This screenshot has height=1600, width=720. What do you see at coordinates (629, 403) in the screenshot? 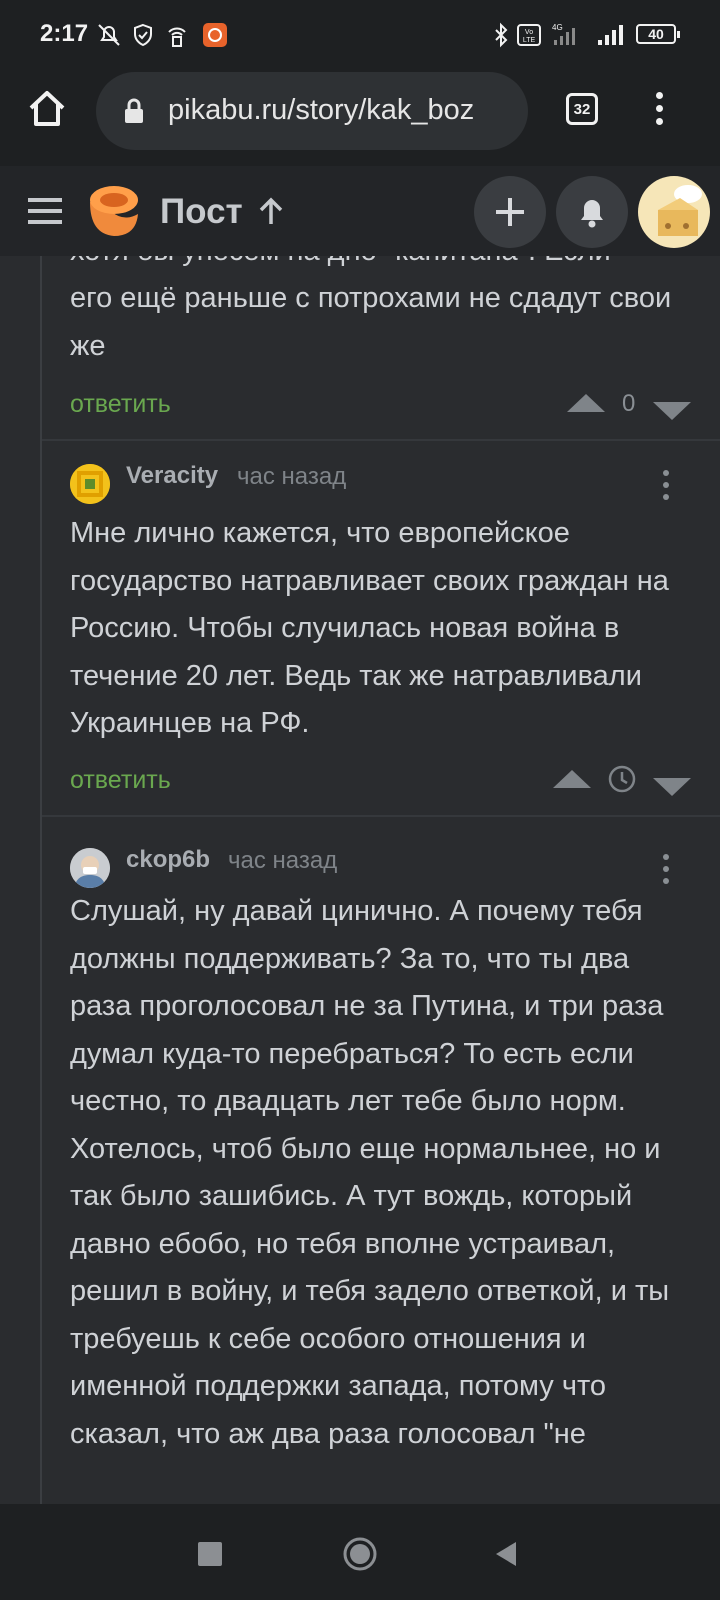
I see `comment-rating: 0` at bounding box center [629, 403].